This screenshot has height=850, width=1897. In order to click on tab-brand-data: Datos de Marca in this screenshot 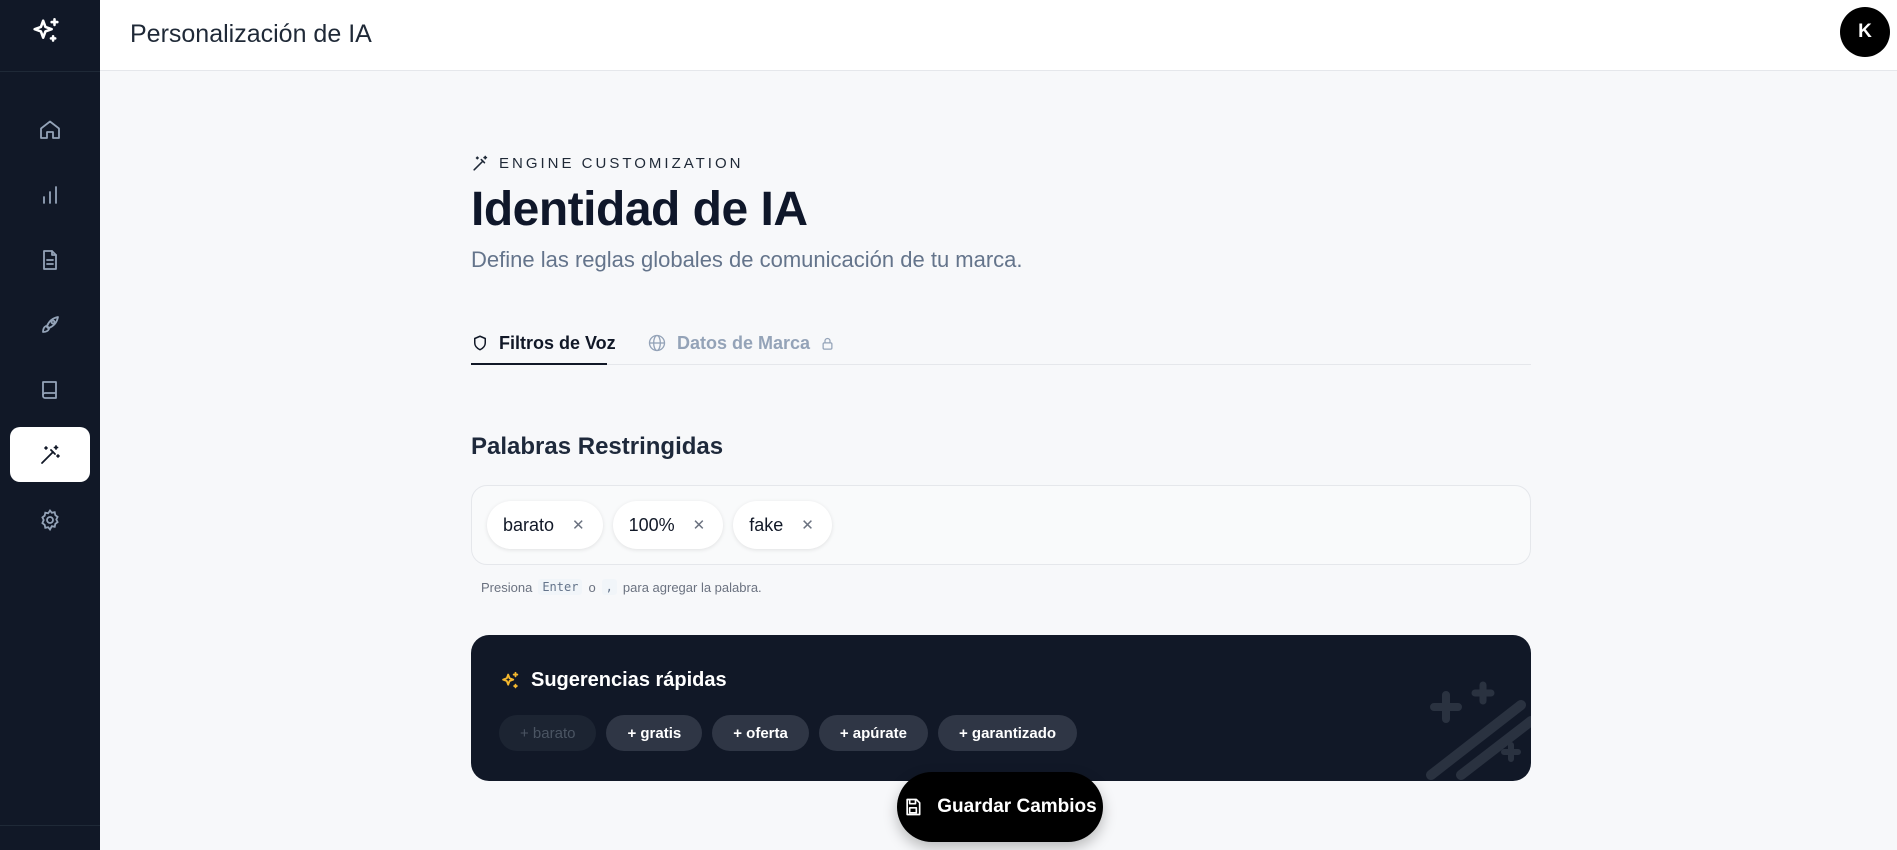, I will do `click(741, 343)`.